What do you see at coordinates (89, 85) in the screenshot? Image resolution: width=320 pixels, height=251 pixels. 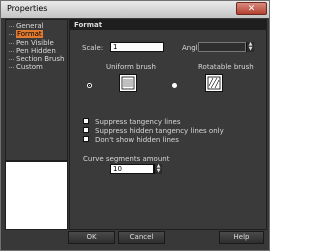 I see `uniform-brush-radio` at bounding box center [89, 85].